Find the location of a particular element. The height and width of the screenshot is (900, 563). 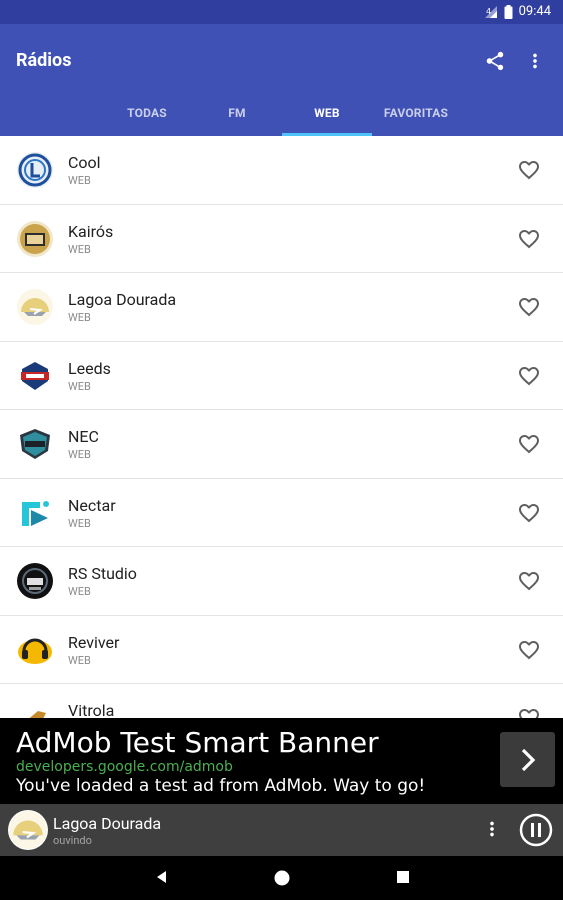

system-nav-bar is located at coordinates (281, 878).